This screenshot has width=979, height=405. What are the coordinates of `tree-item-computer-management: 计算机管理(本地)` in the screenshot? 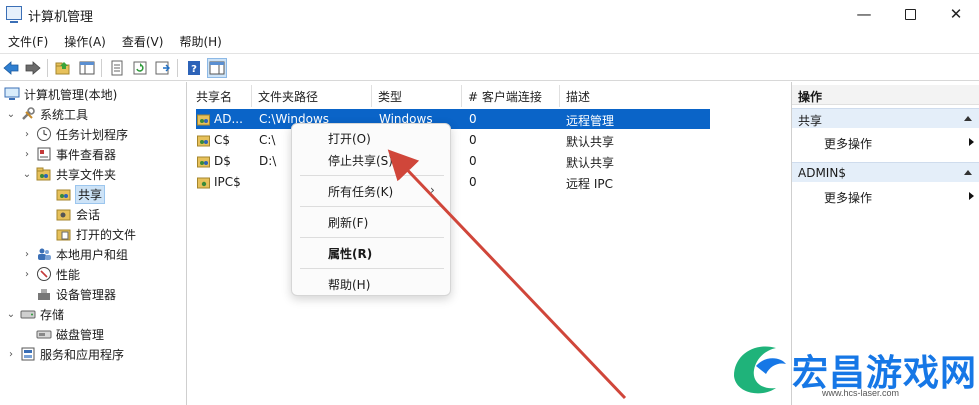 It's located at (59, 94).